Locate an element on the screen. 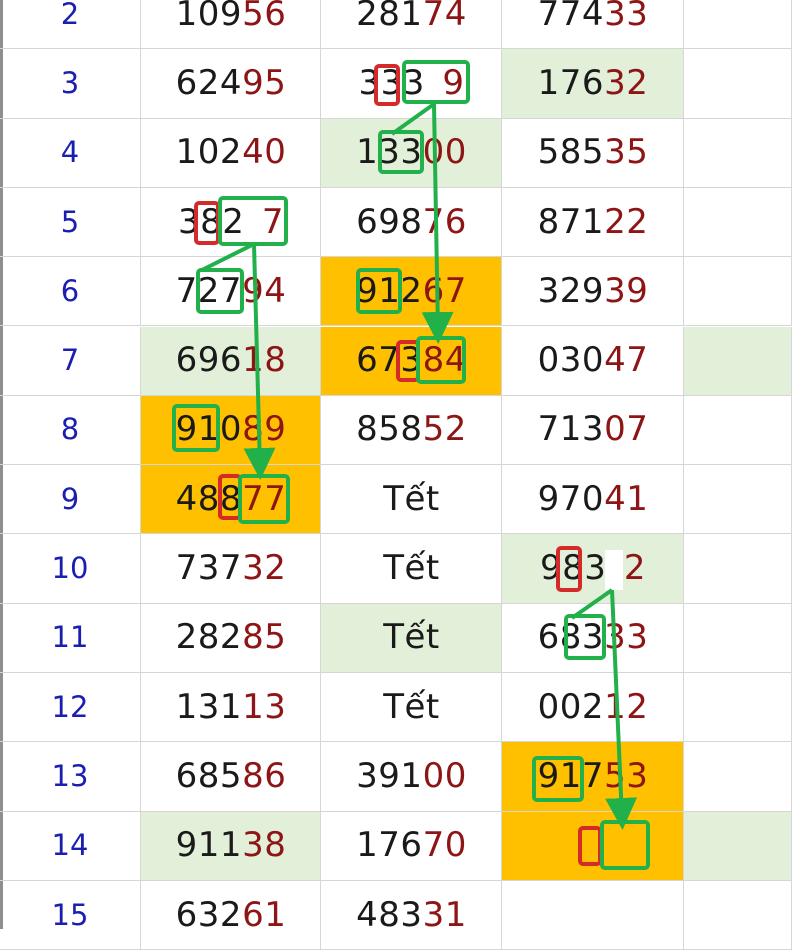  lottery-number: 69876 is located at coordinates (411, 222).